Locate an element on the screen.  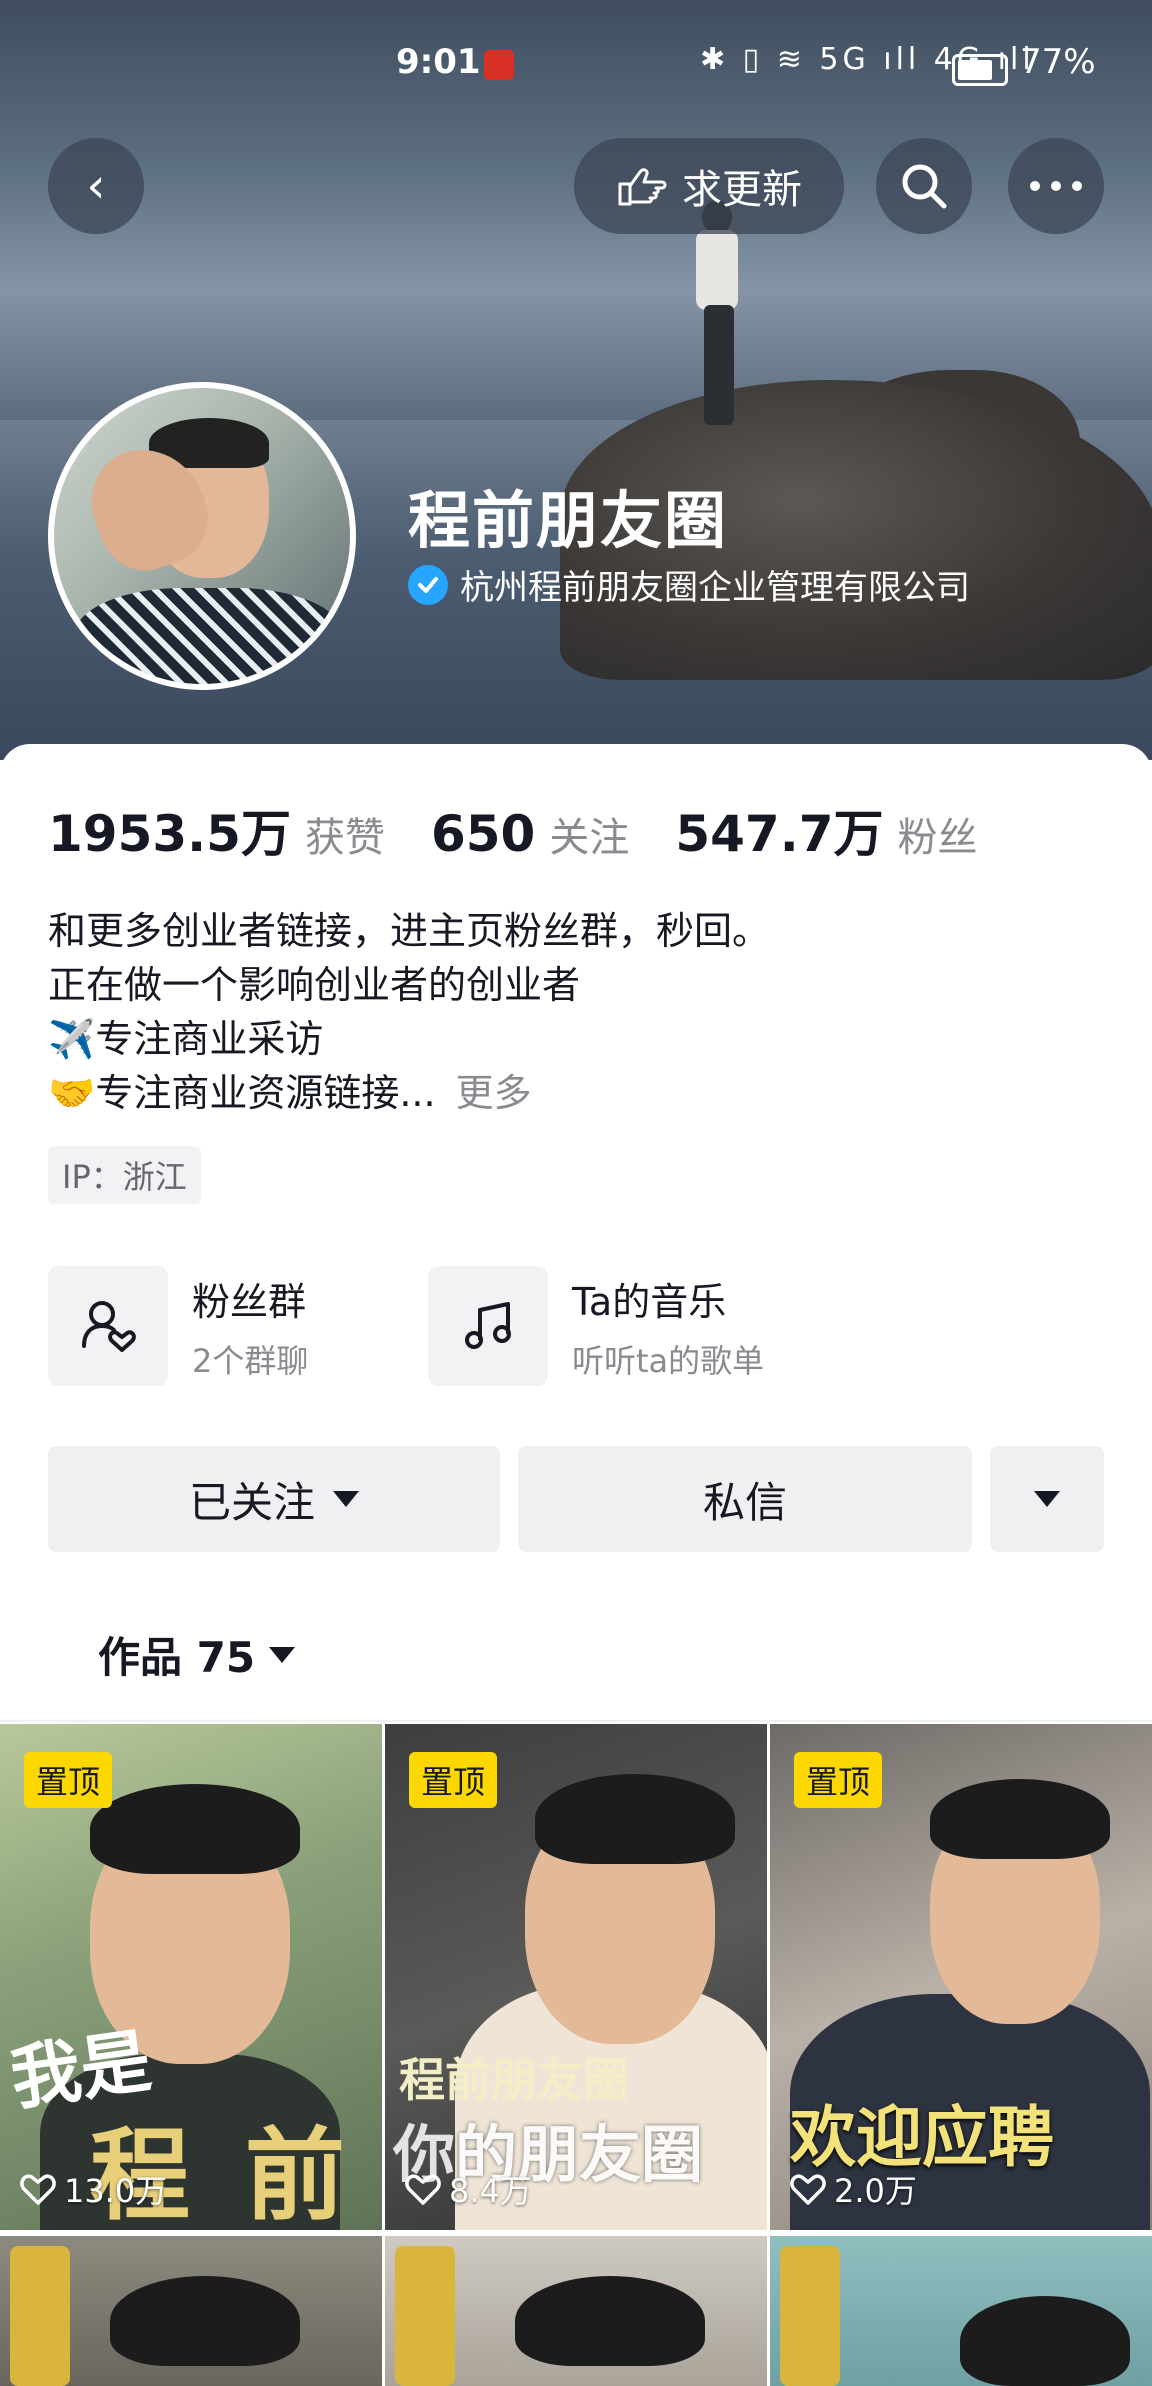
more-dots-icon is located at coordinates (1056, 186).